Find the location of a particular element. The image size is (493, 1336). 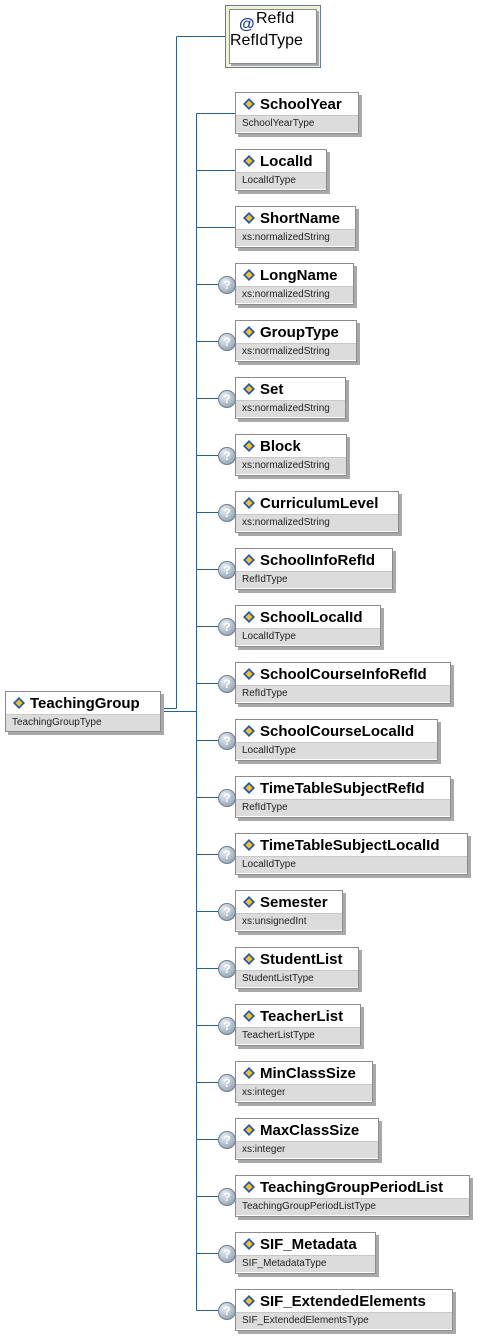

element-node-shortname: ShortName xs:normalizedString is located at coordinates (295, 227).